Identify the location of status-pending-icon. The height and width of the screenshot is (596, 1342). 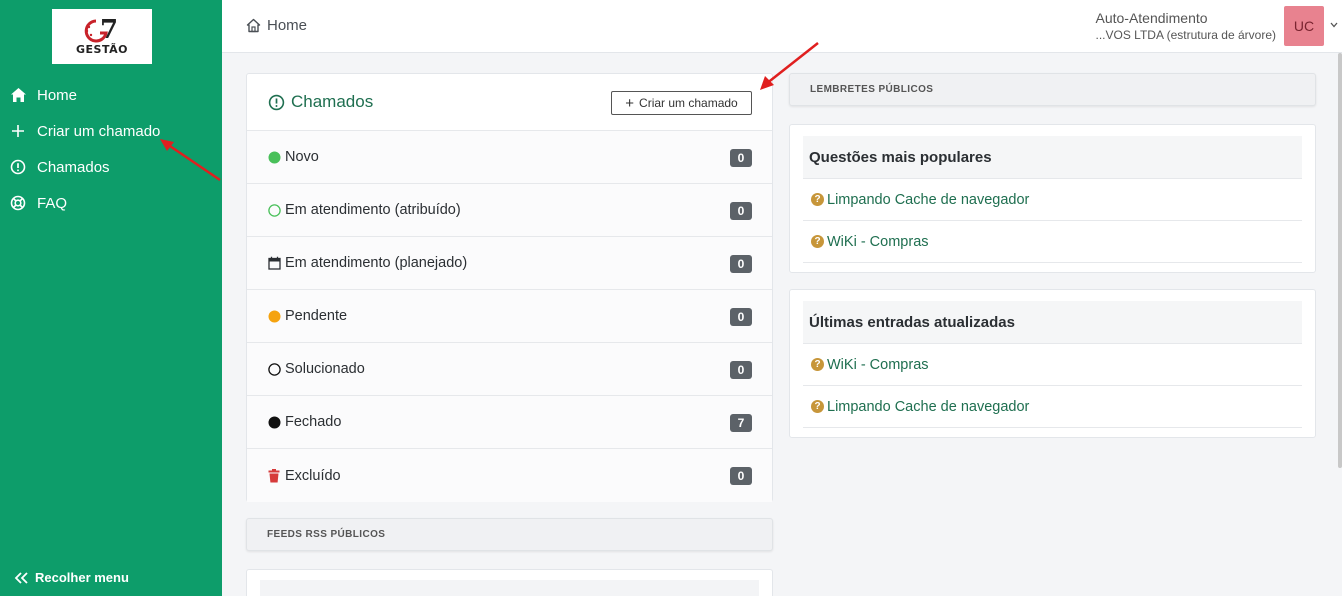
(274, 316).